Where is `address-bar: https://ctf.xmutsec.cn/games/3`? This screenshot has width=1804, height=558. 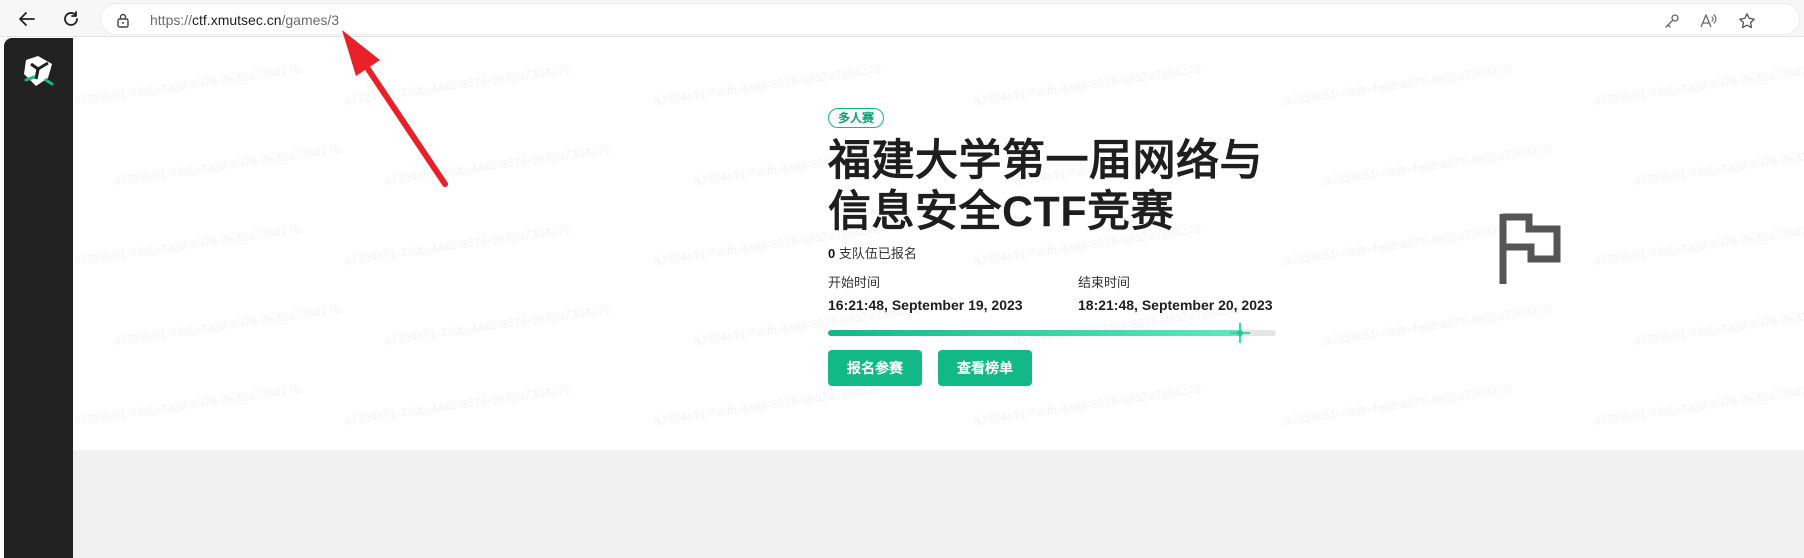 address-bar: https://ctf.xmutsec.cn/games/3 is located at coordinates (950, 19).